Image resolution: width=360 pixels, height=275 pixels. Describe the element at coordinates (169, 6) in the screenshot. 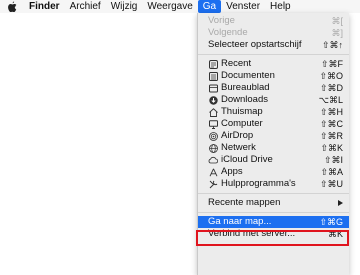

I see `menubar-weergave: Weergave` at that location.